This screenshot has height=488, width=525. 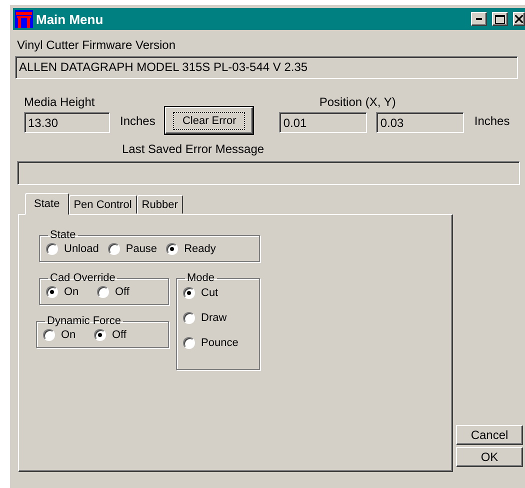 What do you see at coordinates (47, 204) in the screenshot?
I see `tab: State` at bounding box center [47, 204].